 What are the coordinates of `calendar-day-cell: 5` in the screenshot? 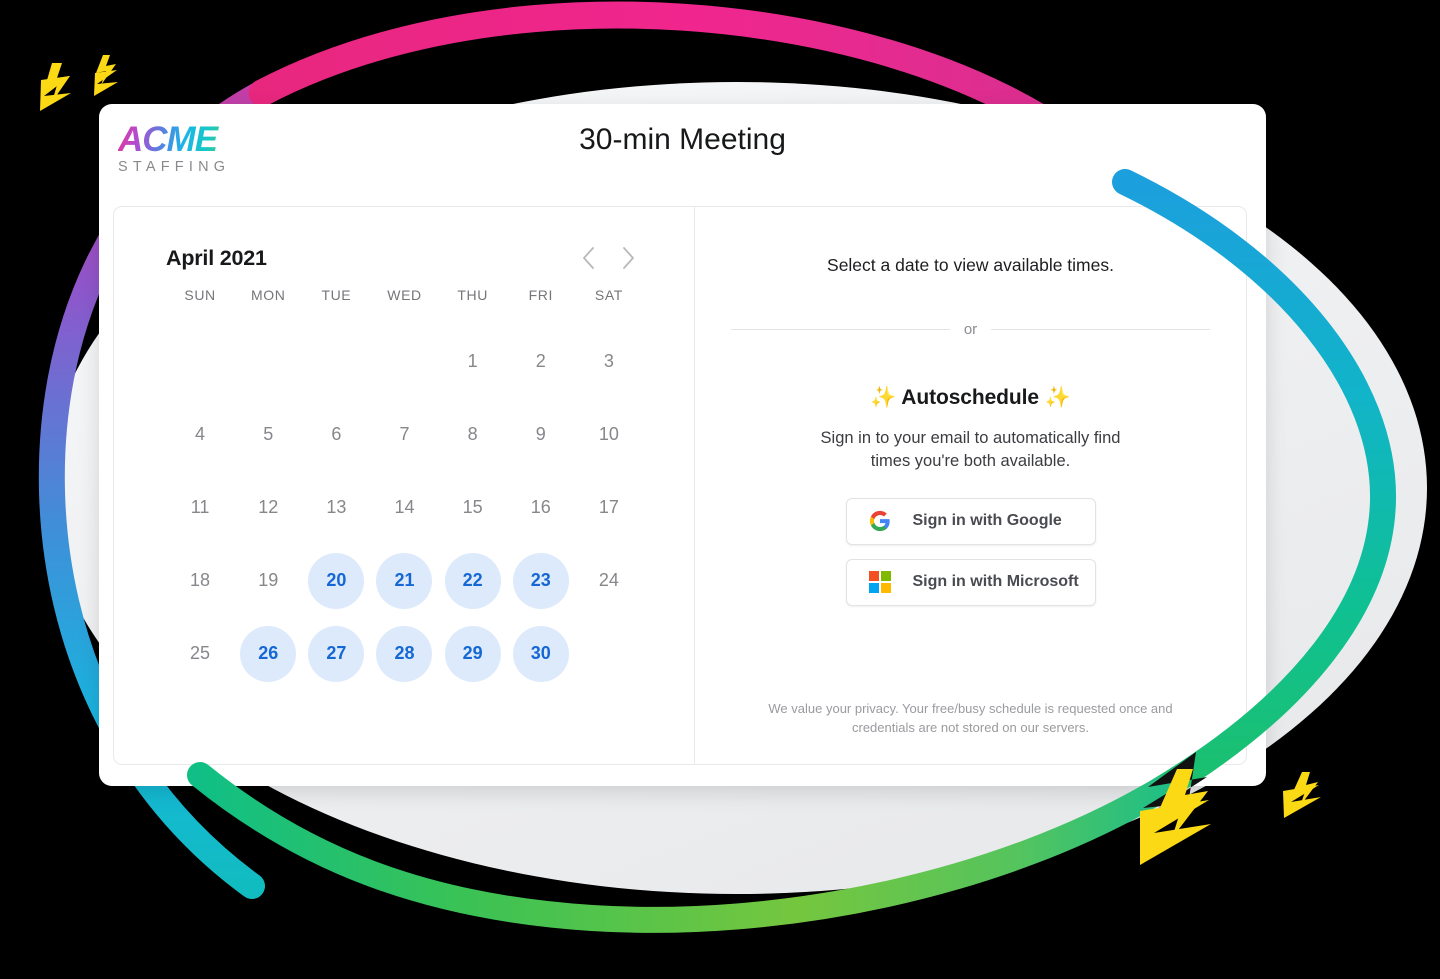 It's located at (268, 434).